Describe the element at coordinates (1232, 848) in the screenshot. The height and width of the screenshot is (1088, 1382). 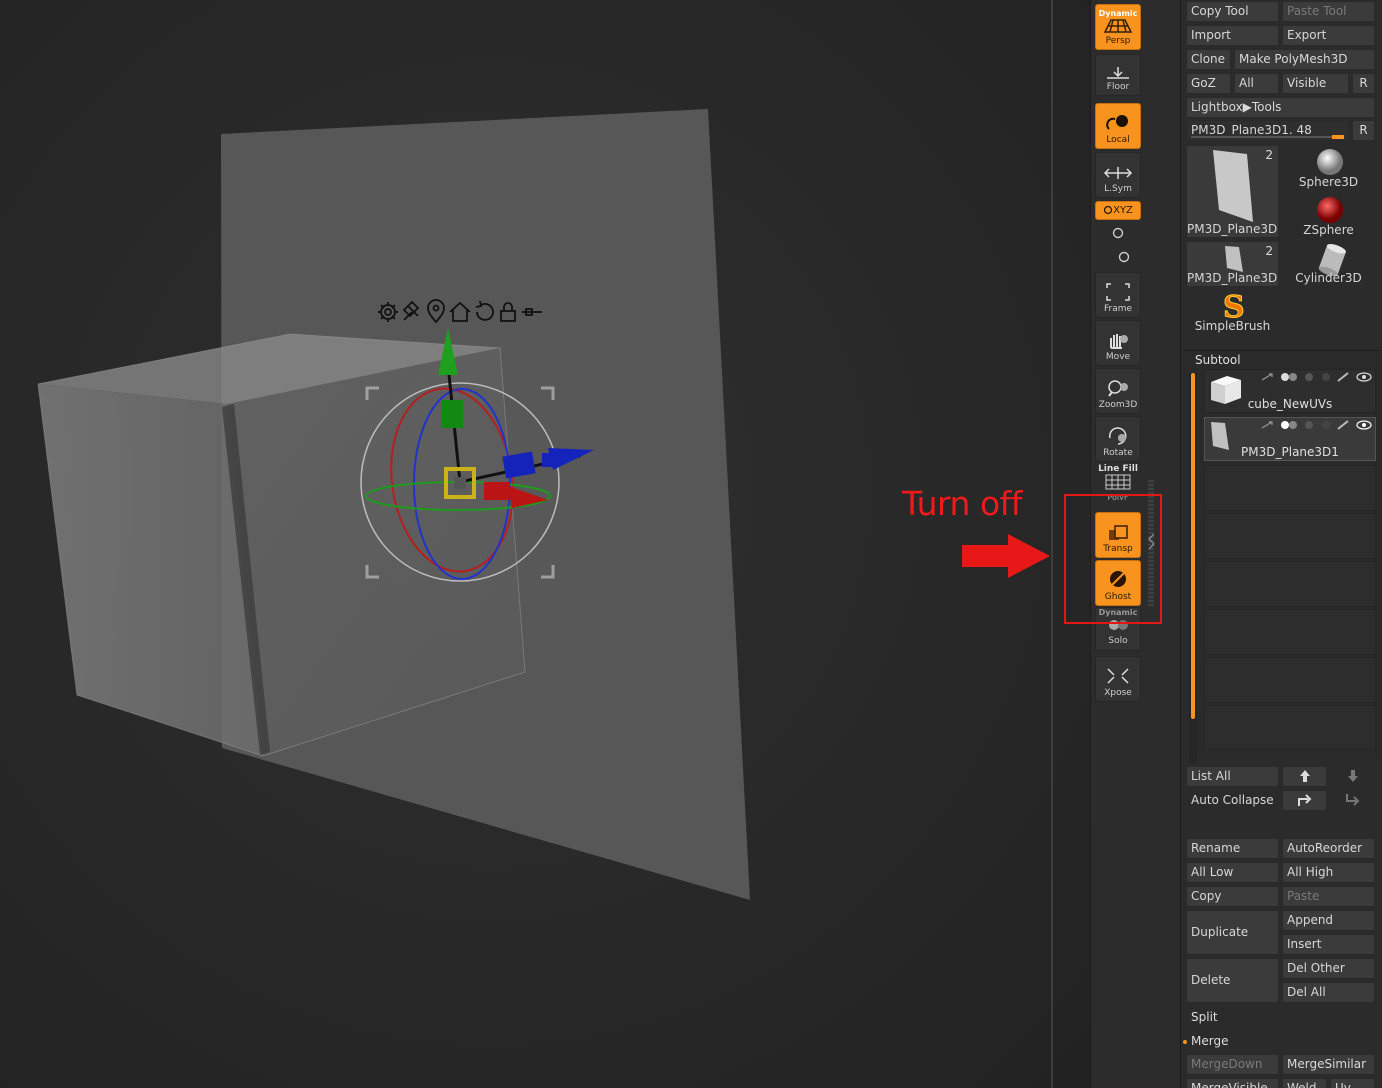
I see `rename-button: Rename` at that location.